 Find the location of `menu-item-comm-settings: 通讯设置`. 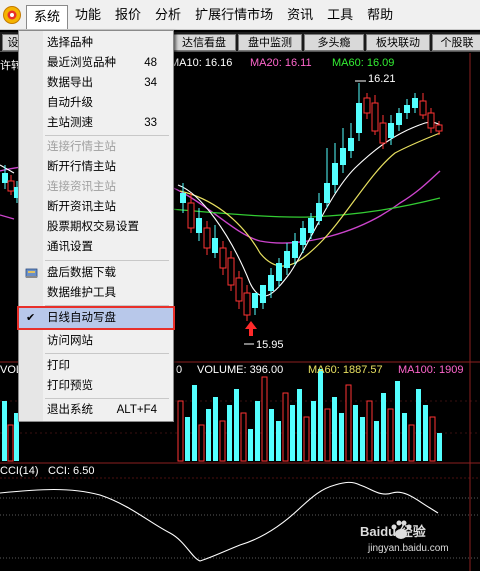

menu-item-comm-settings: 通讯设置 is located at coordinates (96, 247).